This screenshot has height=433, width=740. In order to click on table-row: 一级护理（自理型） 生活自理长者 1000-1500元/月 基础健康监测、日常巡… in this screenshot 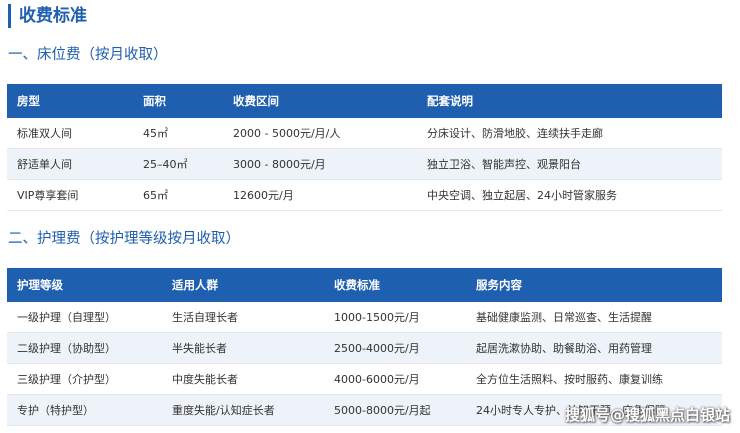, I will do `click(364, 317)`.